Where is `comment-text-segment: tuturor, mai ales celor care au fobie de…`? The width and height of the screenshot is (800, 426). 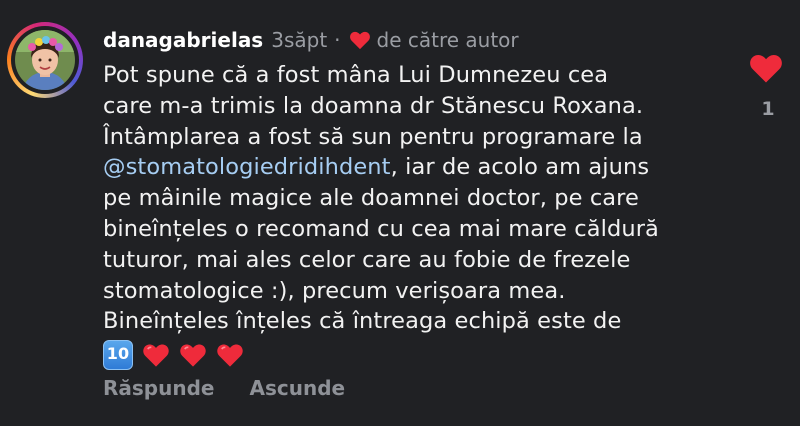 comment-text-segment: tuturor, mai ales celor care au fobie de… is located at coordinates (367, 259).